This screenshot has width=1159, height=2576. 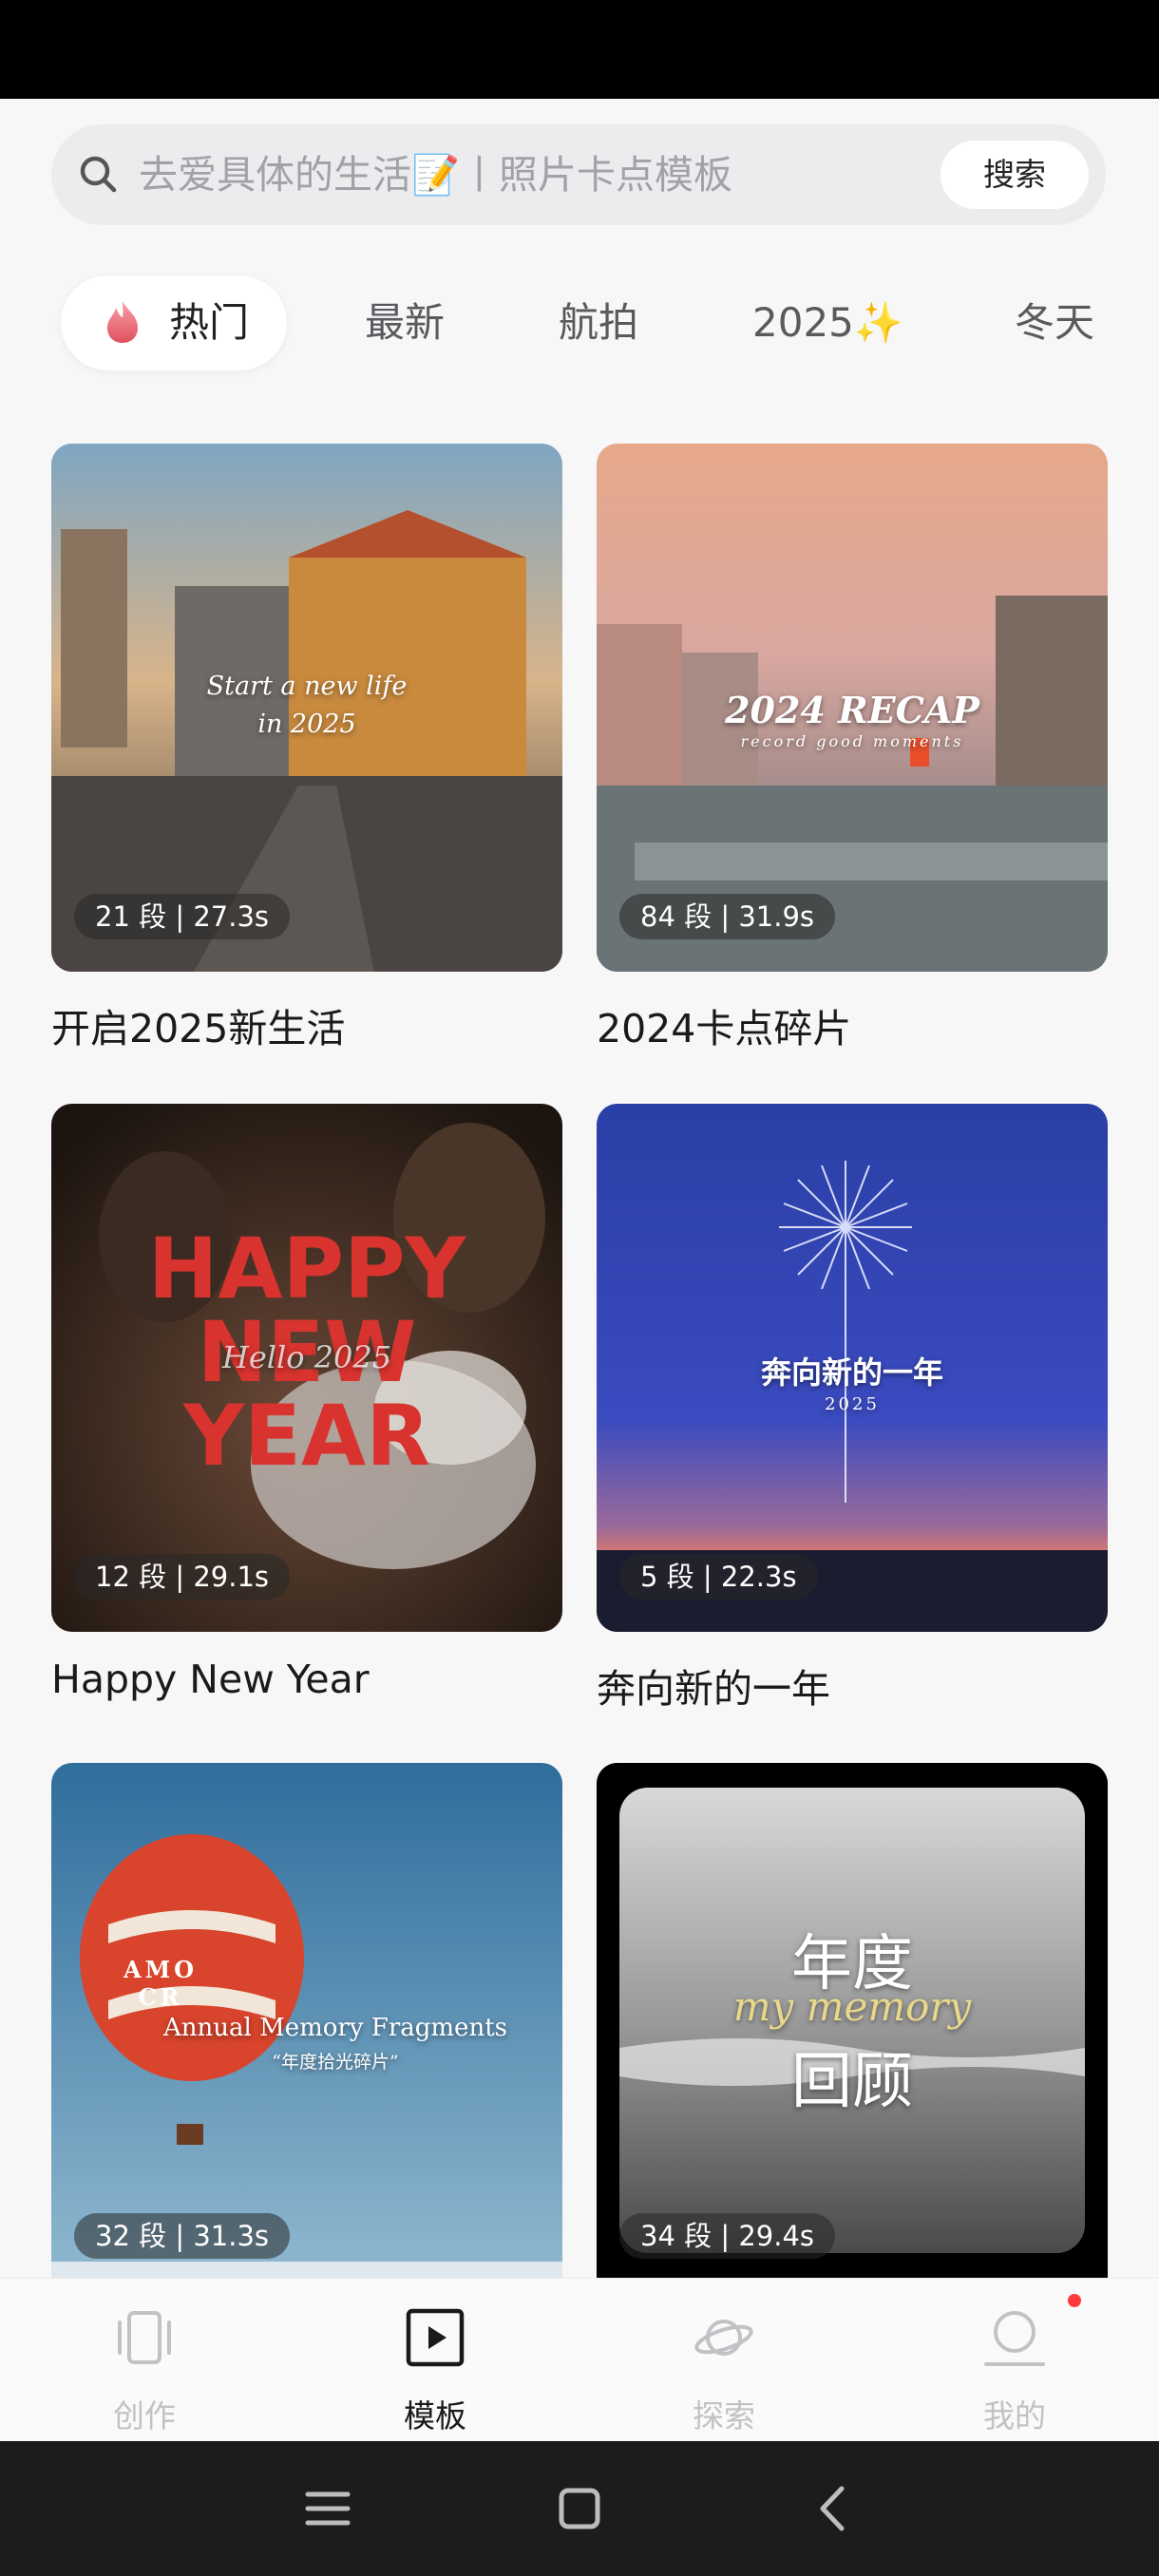 I want to click on template-title: 2024卡点碎片, so click(x=852, y=1024).